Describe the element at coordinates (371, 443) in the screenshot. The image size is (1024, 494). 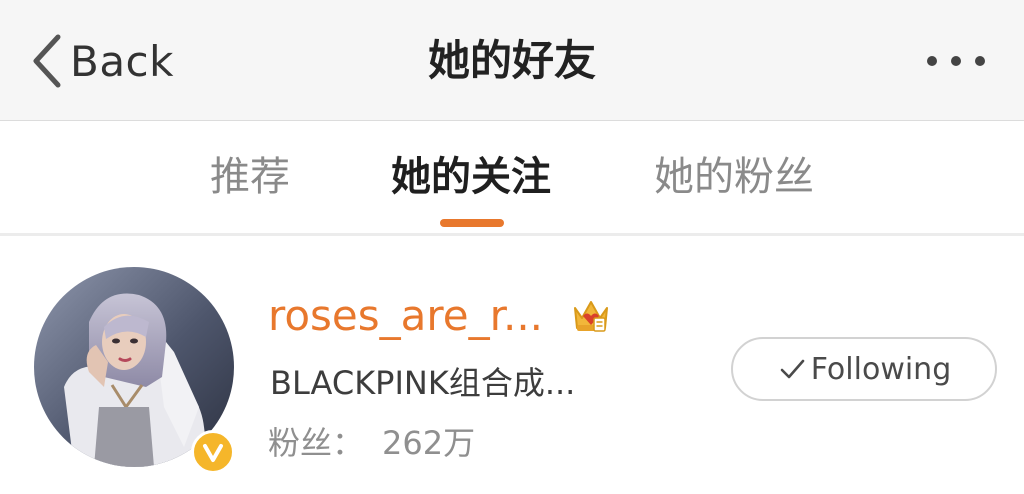
I see `followers-count: 粉丝： 262万` at that location.